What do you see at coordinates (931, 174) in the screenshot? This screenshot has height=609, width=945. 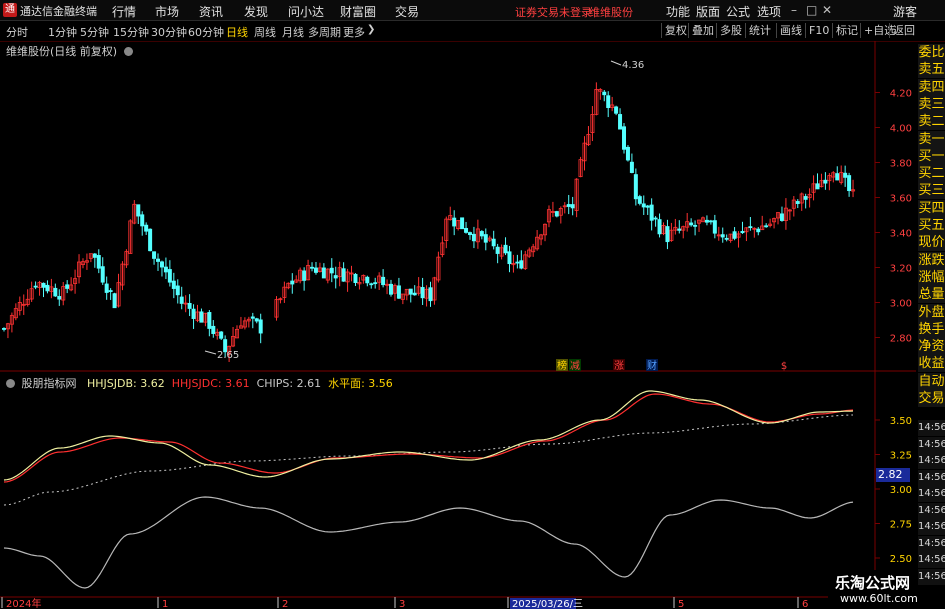 I see `side-panel-7: 买二` at bounding box center [931, 174].